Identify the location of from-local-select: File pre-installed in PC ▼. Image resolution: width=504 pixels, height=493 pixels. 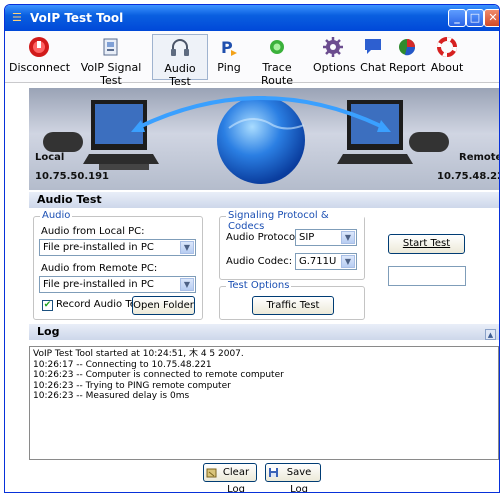
(117, 247).